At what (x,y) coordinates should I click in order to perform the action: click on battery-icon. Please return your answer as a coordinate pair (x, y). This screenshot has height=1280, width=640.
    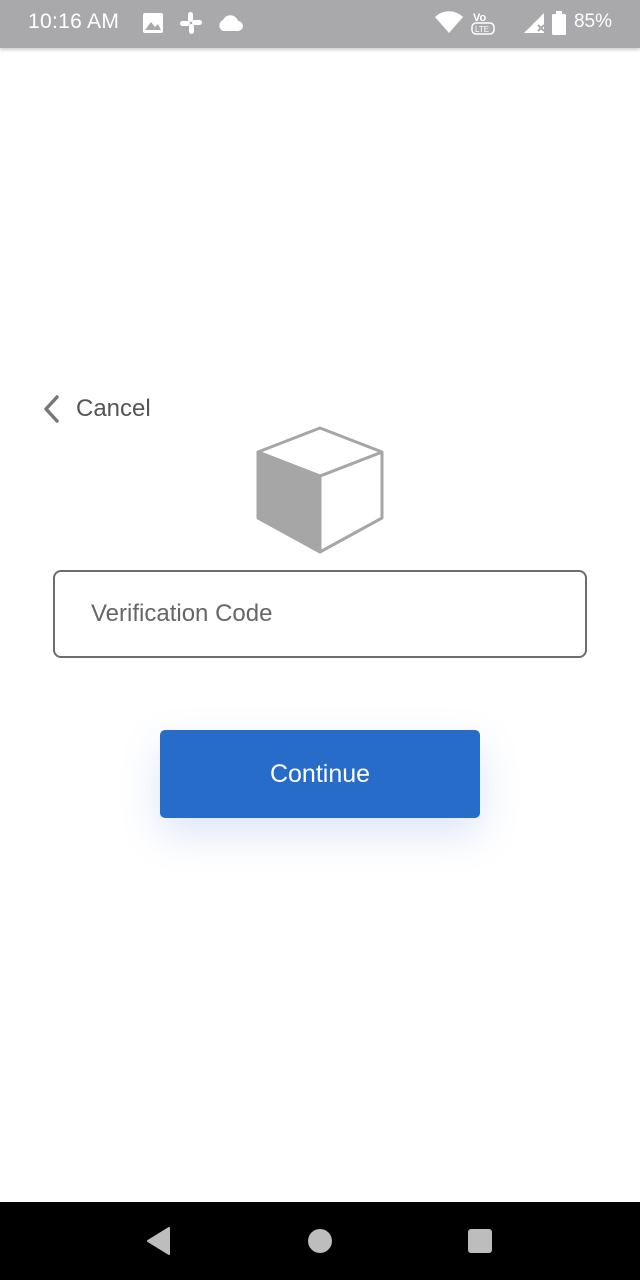
    Looking at the image, I should click on (559, 23).